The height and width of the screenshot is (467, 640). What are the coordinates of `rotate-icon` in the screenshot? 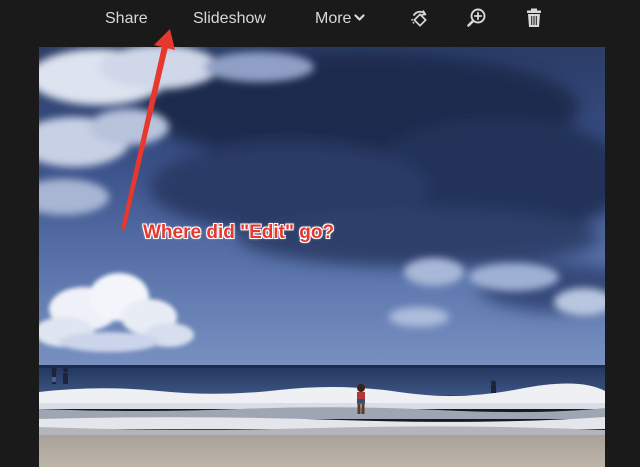 It's located at (419, 18).